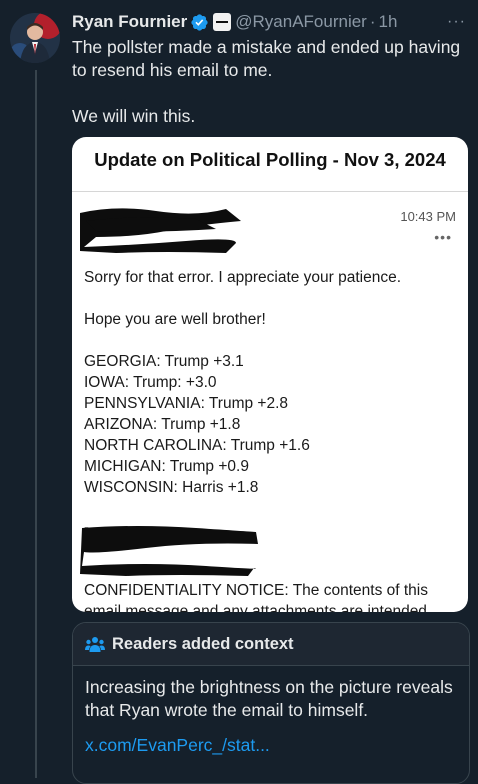 The height and width of the screenshot is (784, 478). Describe the element at coordinates (186, 403) in the screenshot. I see `poll-result: PENNSYLVANIA: Trump +2.8` at that location.